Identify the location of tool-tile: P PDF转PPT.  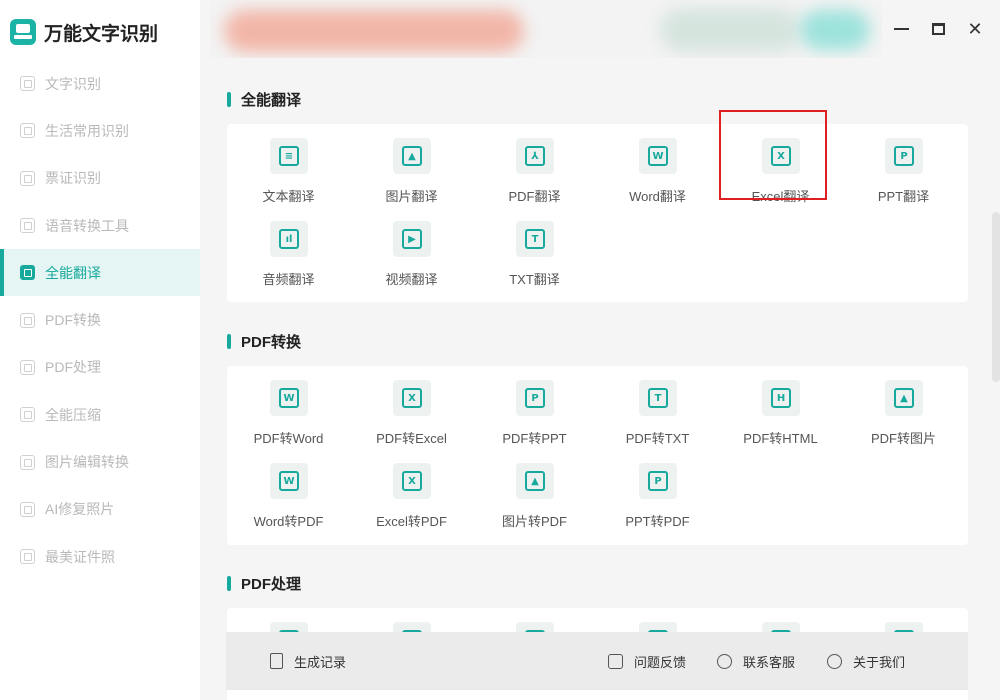
(534, 407).